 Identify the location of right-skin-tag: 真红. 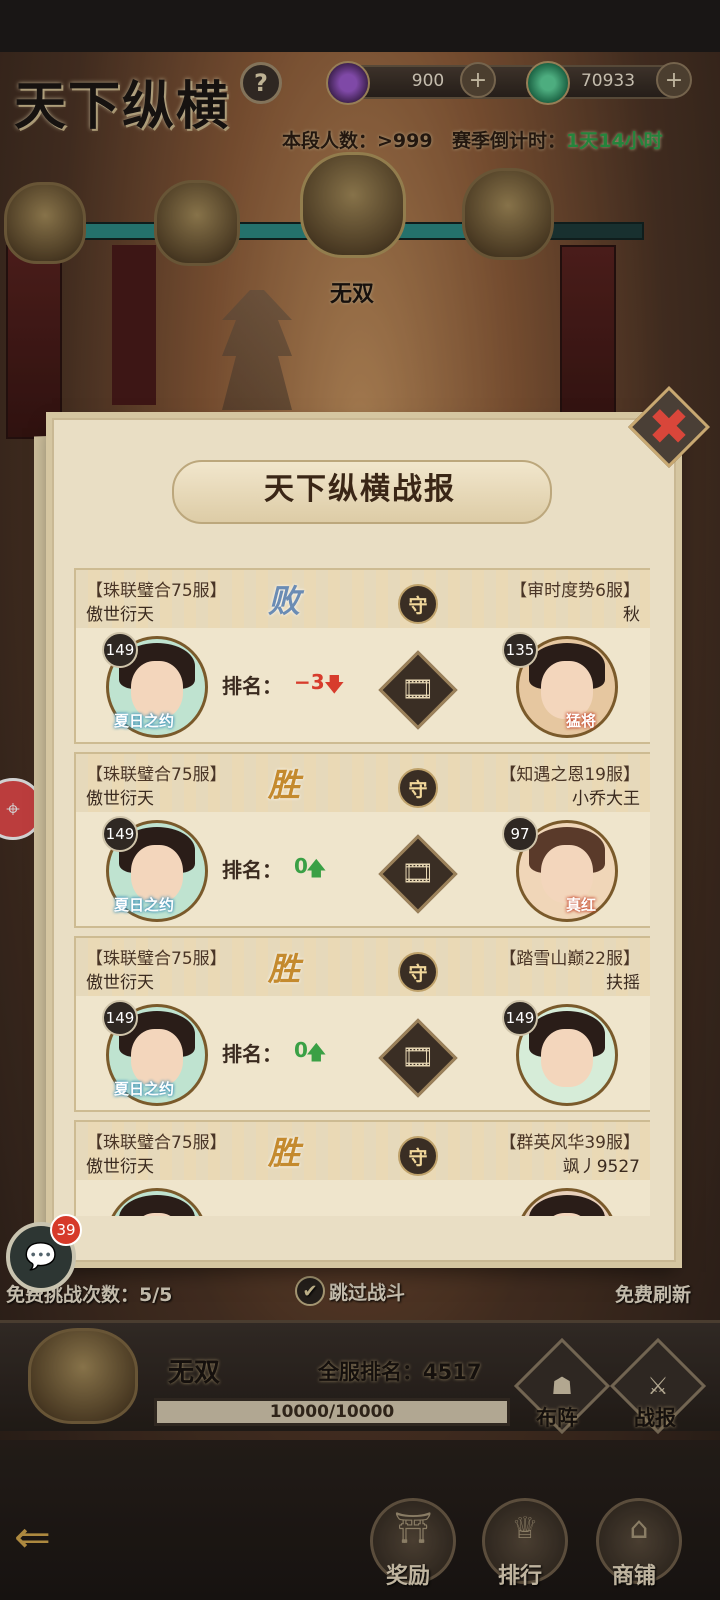
(580, 905).